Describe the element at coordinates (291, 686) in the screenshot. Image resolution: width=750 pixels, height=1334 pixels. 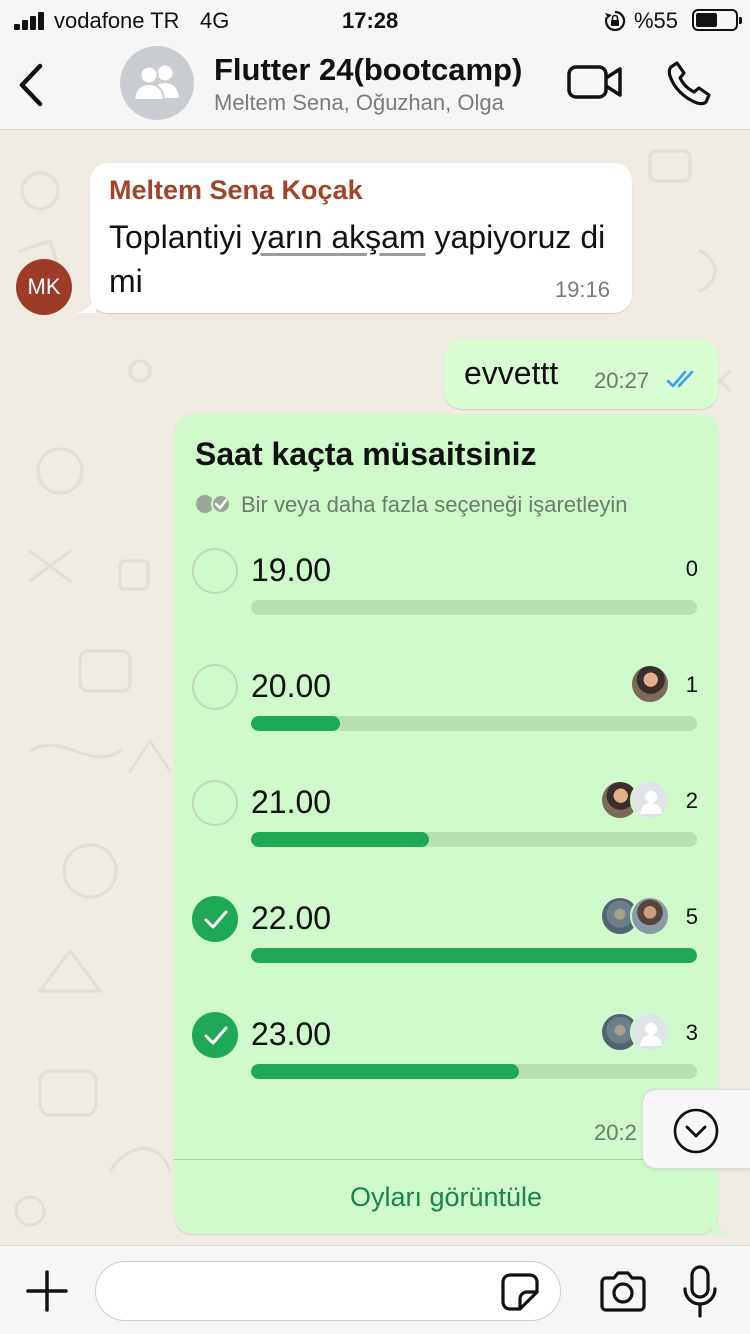
I see `poll-option-label: 20.00` at that location.